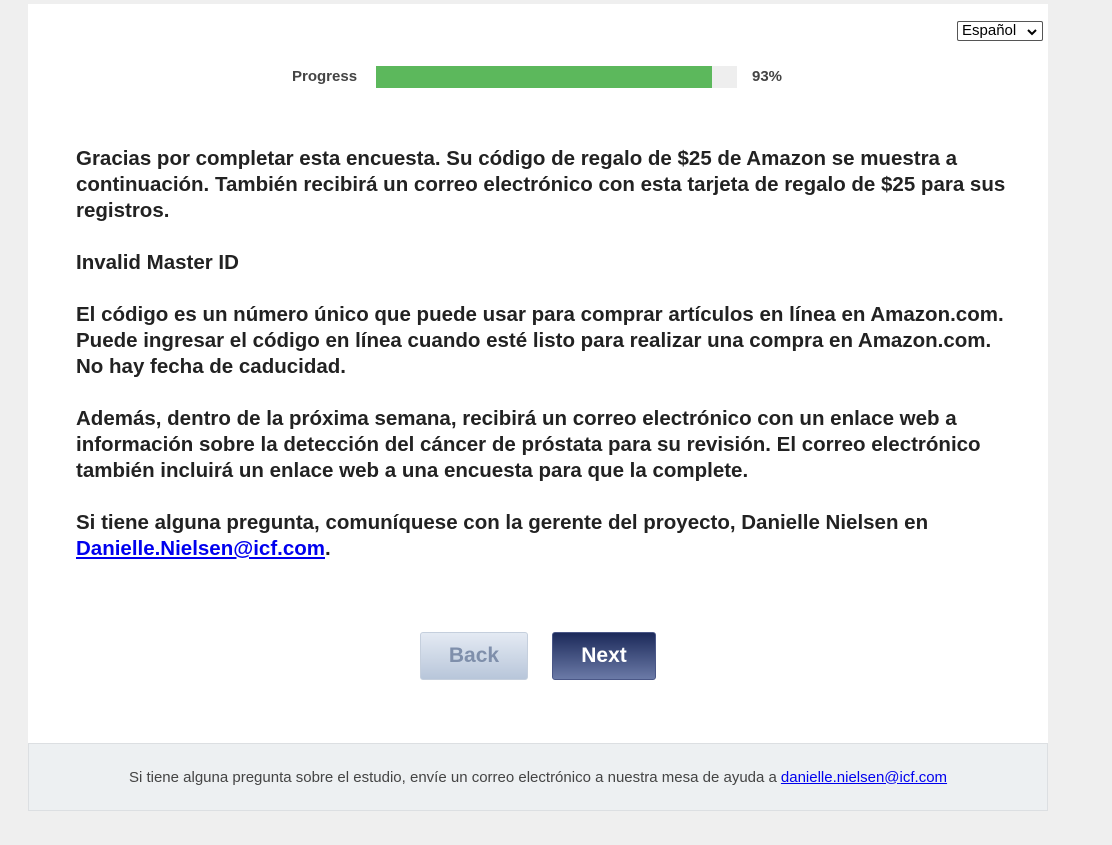  I want to click on progress-label: Progress, so click(325, 76).